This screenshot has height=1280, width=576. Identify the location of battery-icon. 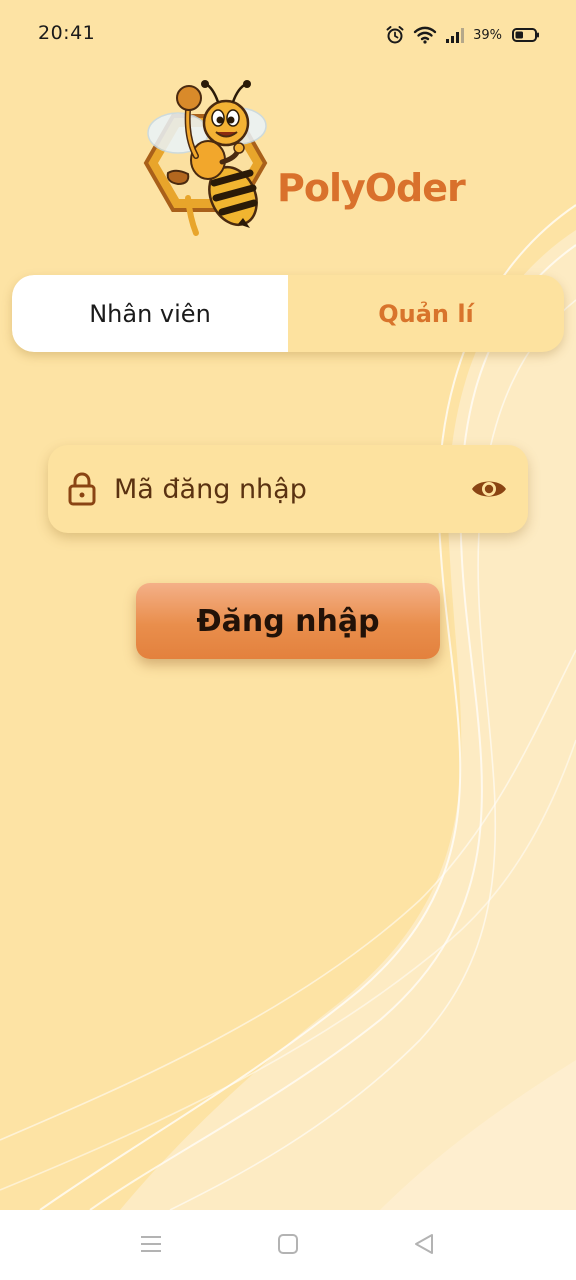
(525, 35).